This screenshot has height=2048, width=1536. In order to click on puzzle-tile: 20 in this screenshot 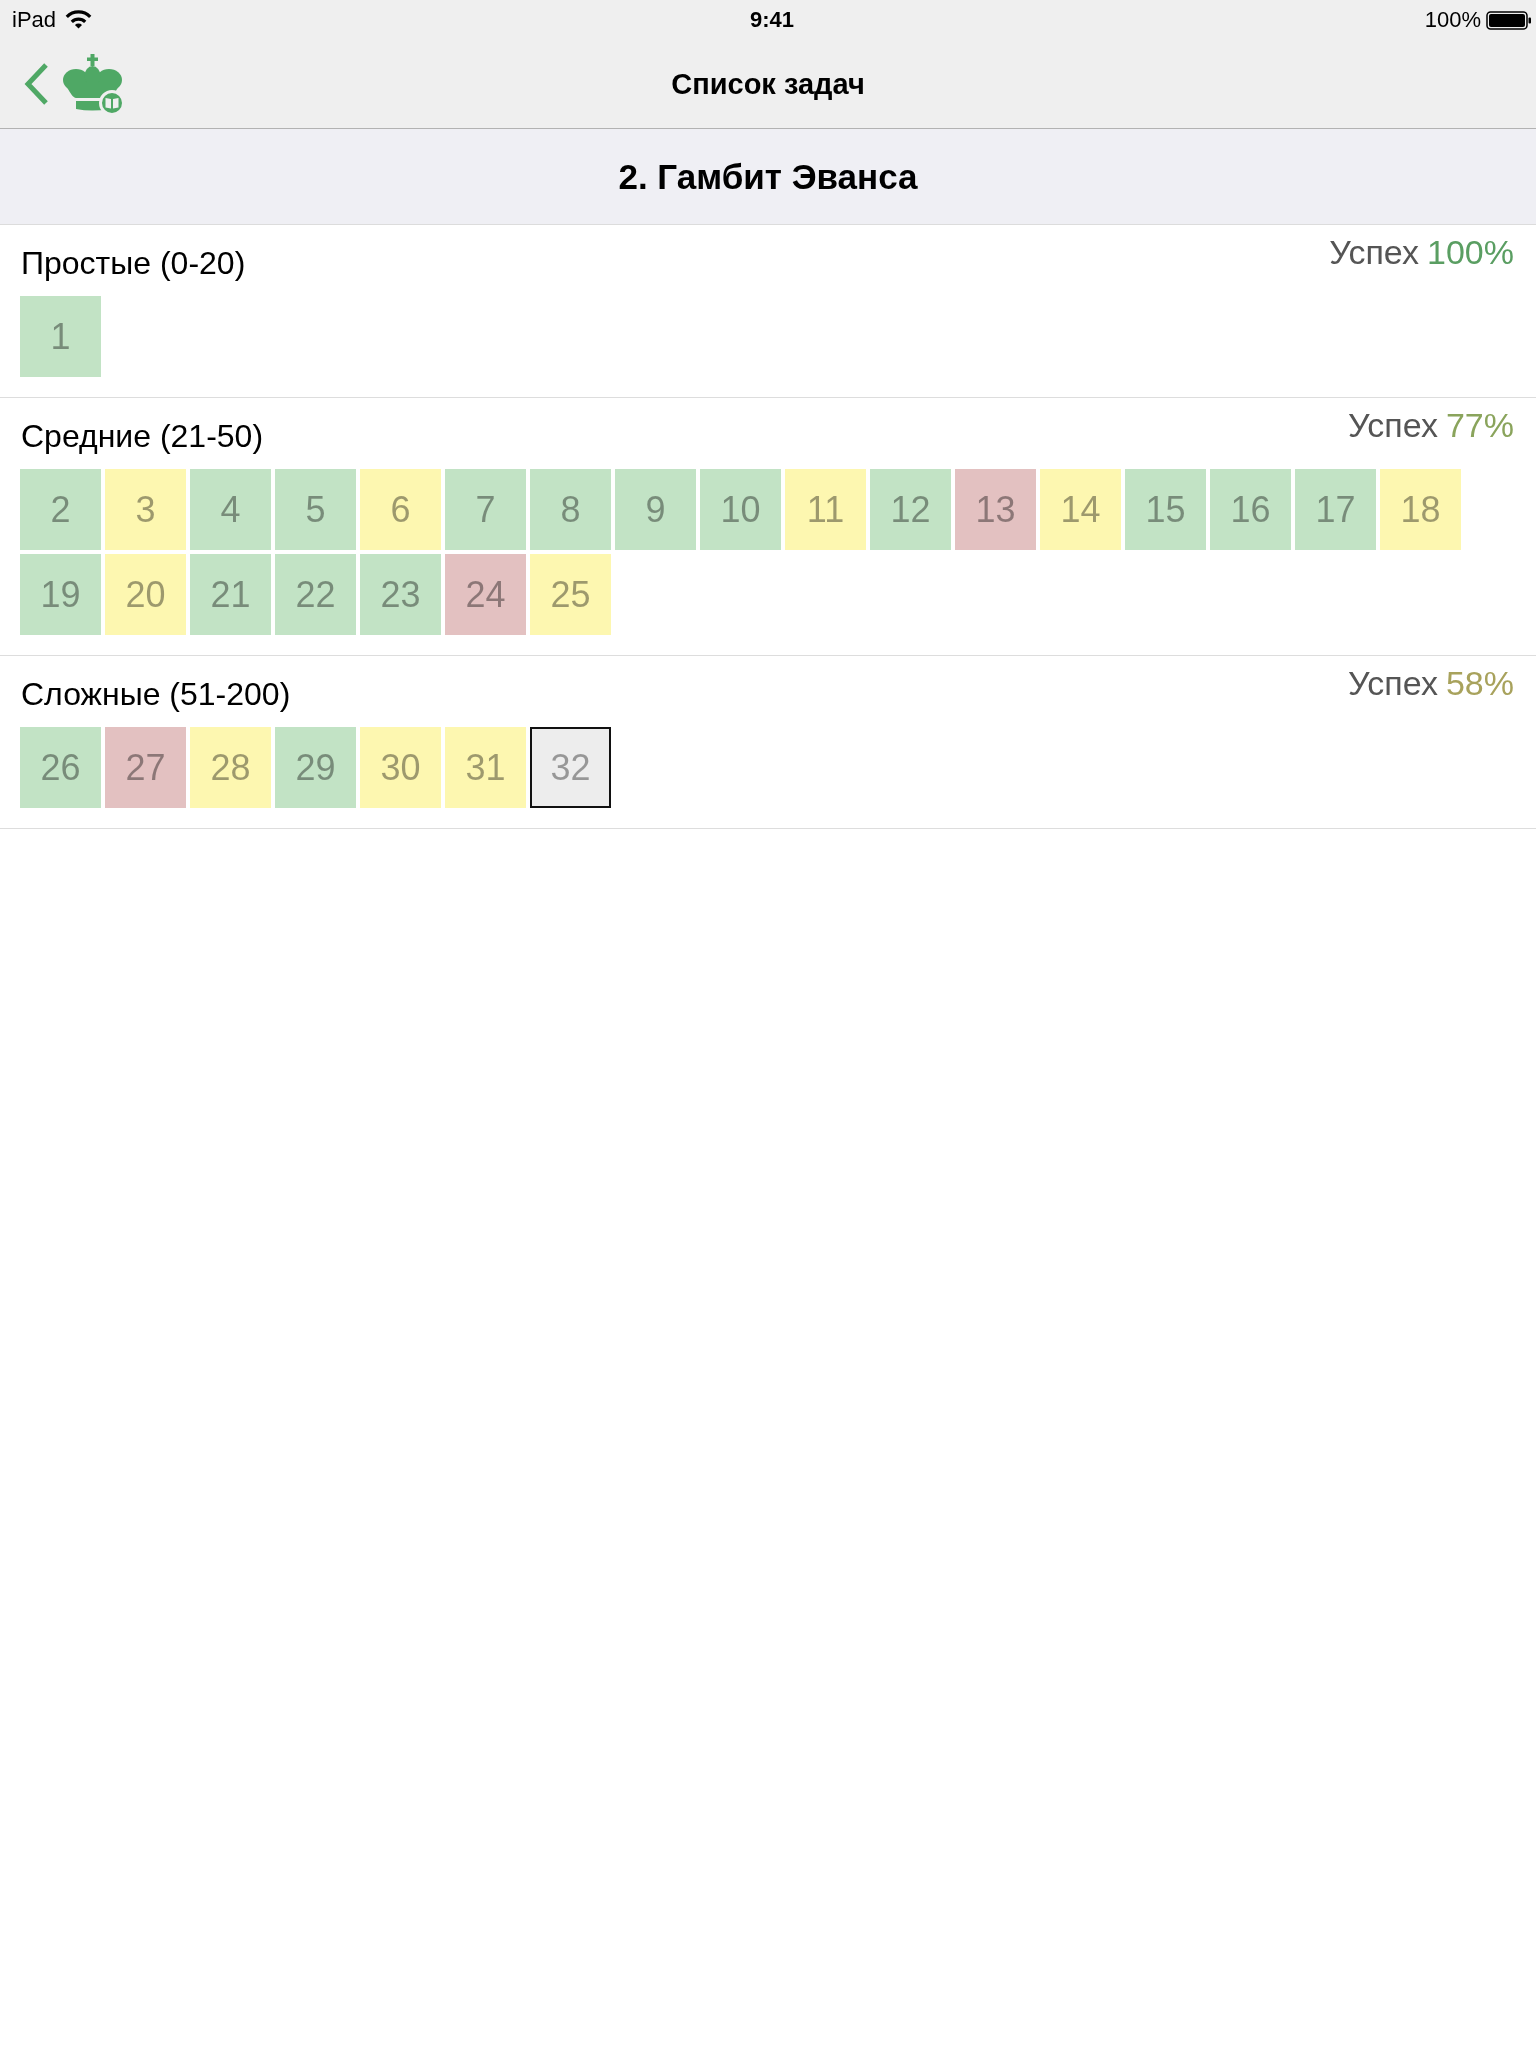, I will do `click(145, 594)`.